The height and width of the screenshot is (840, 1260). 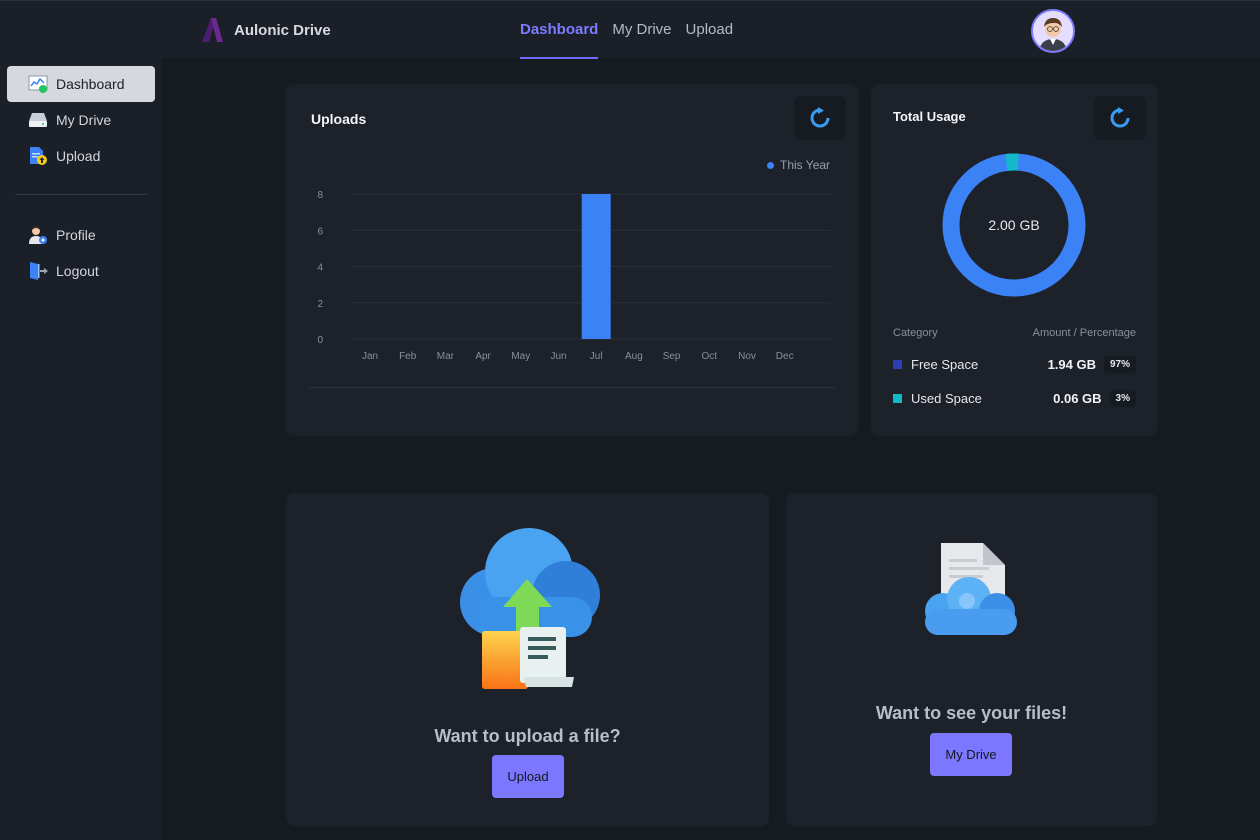 I want to click on x-tick-label: Aug, so click(x=634, y=356).